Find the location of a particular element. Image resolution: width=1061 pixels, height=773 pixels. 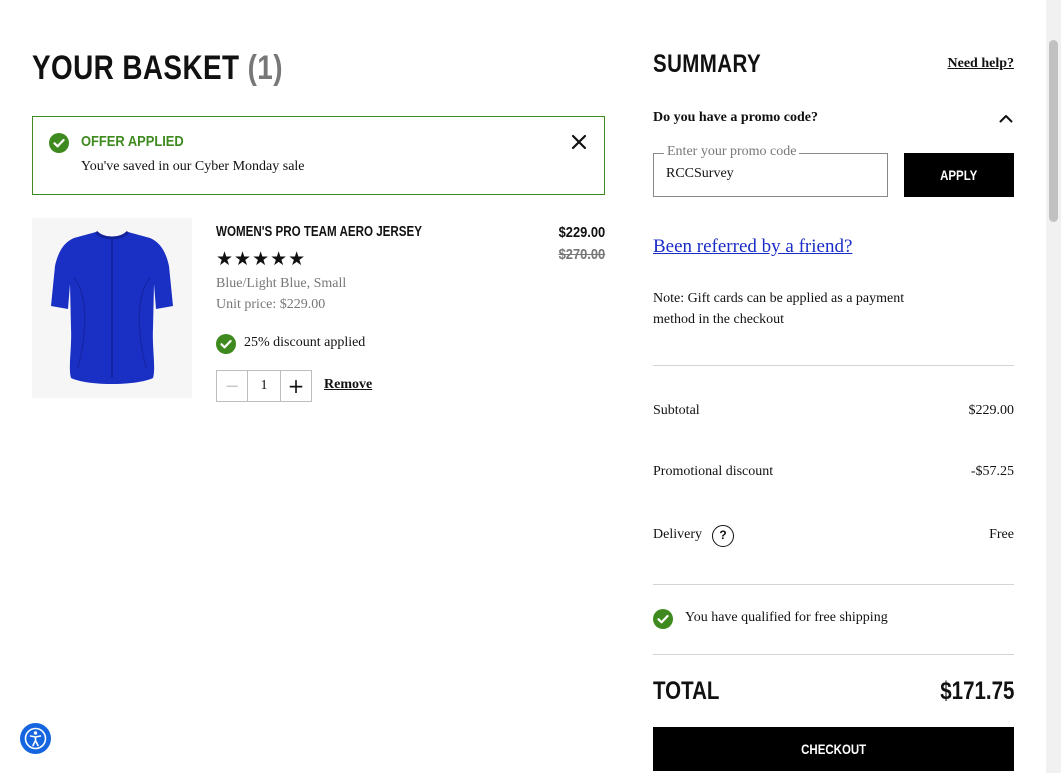

item-price: $229.00 is located at coordinates (581, 232).